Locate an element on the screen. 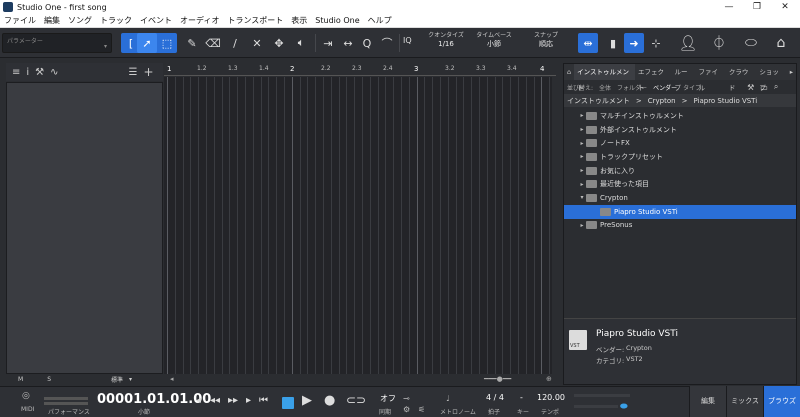  search-icon: ⌕ is located at coordinates (776, 87).